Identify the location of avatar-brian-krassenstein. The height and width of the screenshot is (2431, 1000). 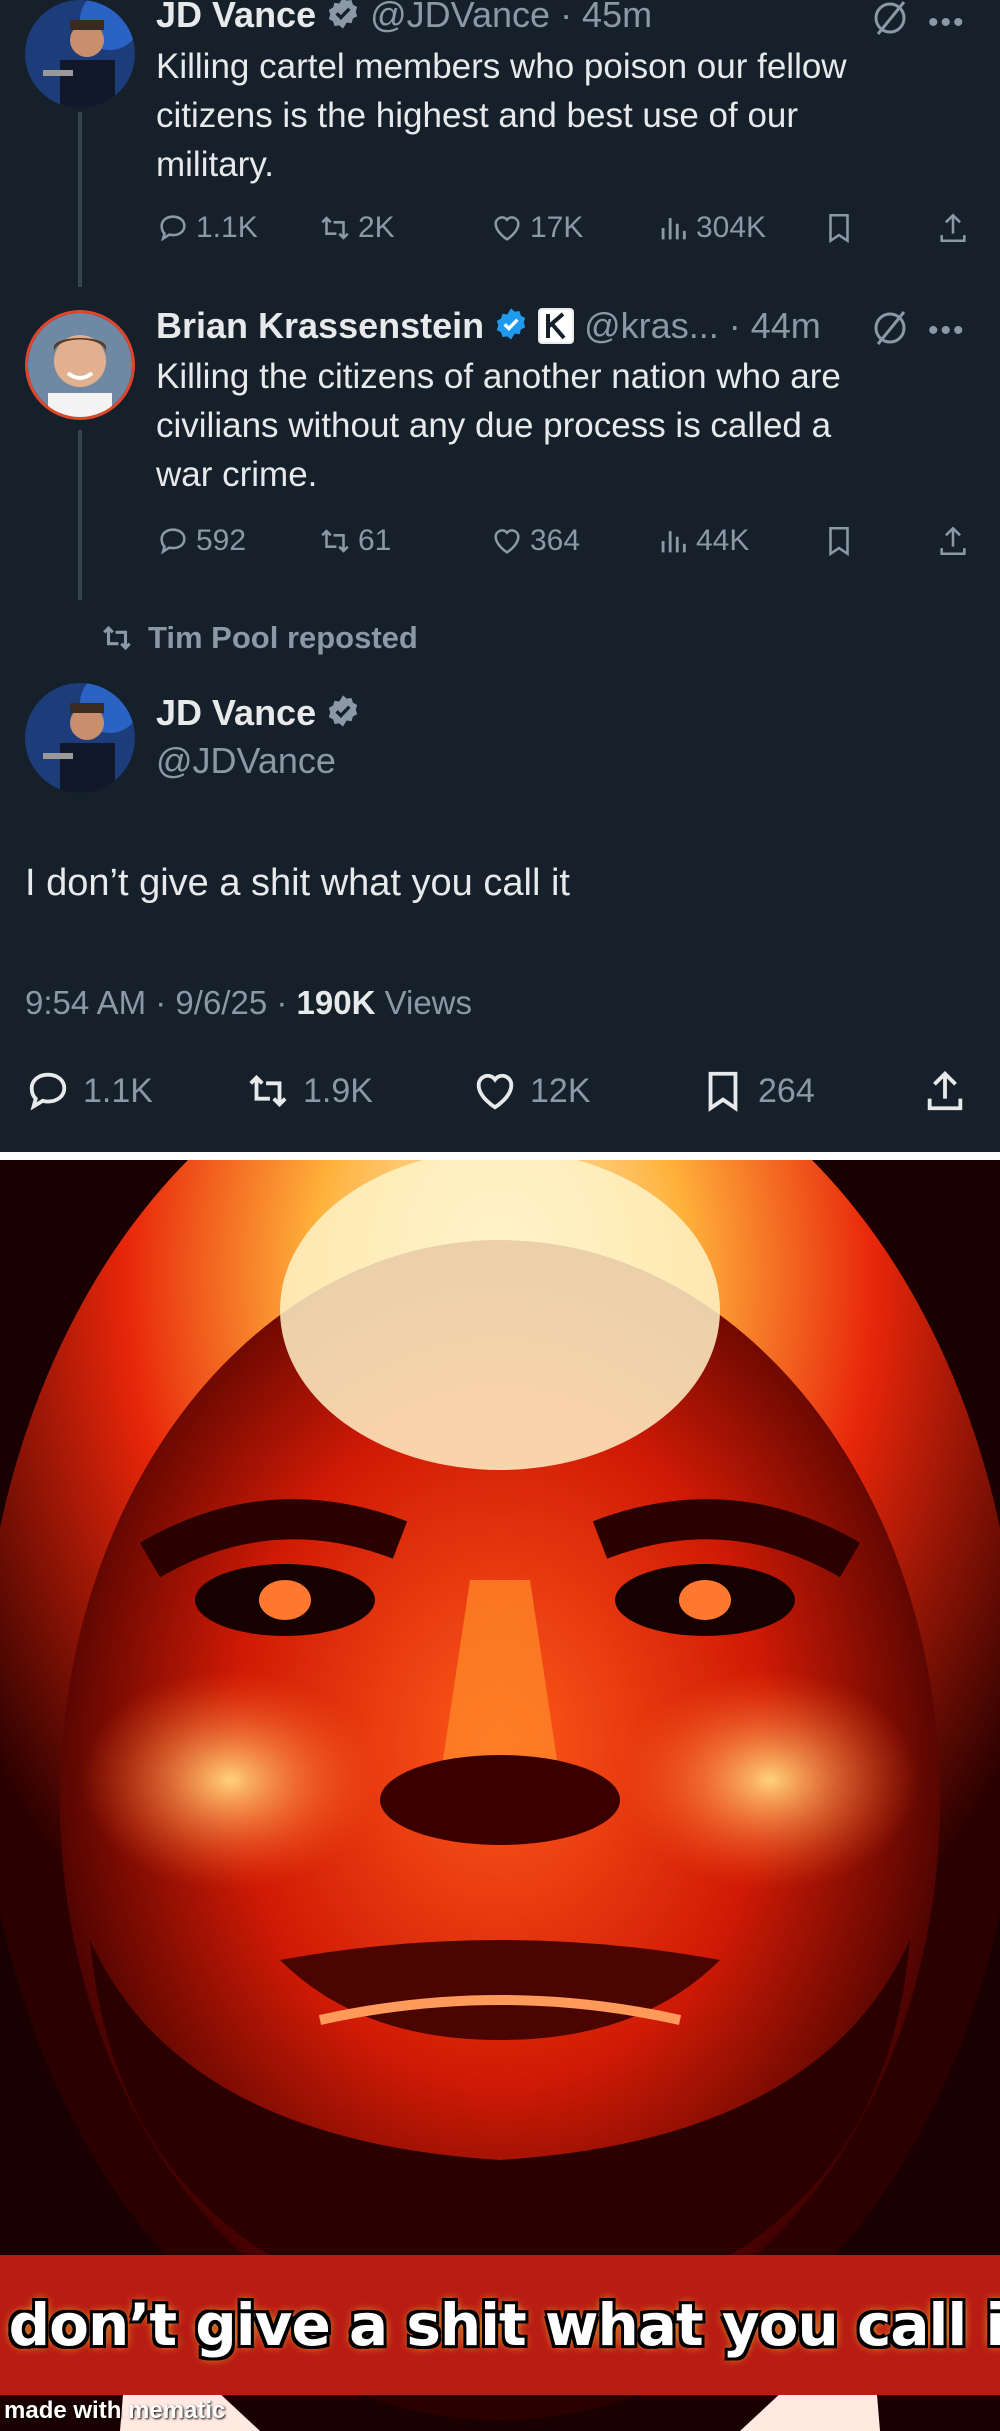
(80, 365).